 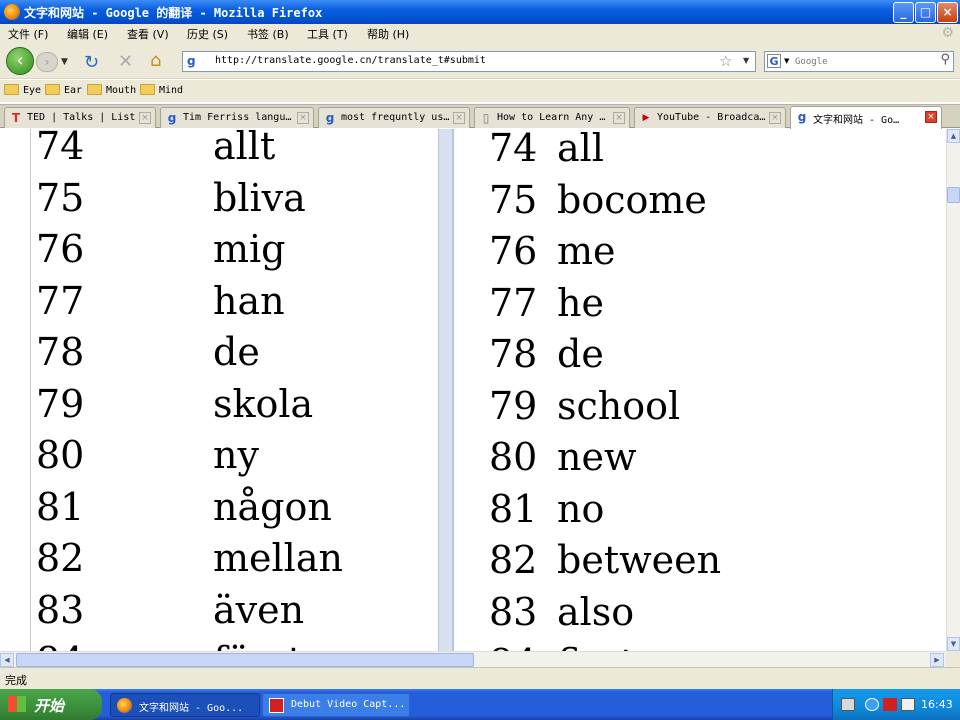 I want to click on back-button: ‹, so click(x=20, y=61).